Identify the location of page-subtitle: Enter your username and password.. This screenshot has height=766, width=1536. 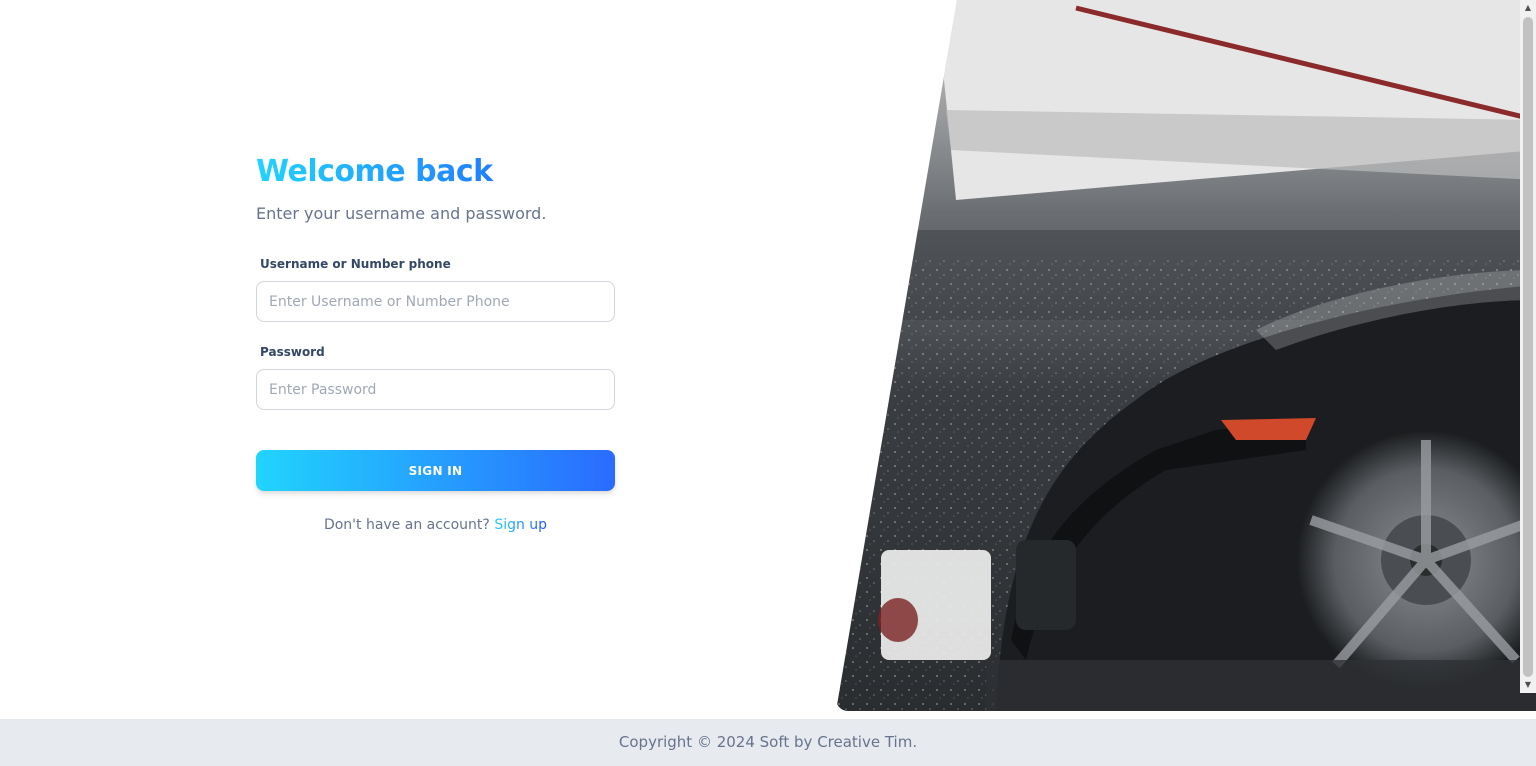
(401, 213).